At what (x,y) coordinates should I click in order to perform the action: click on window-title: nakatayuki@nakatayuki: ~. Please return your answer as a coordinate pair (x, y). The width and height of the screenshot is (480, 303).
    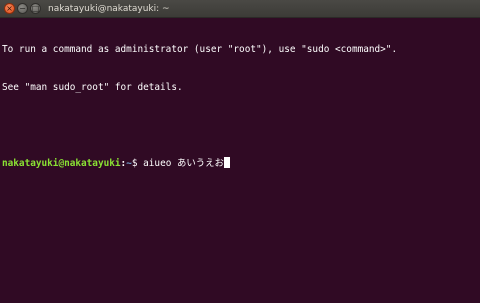
    Looking at the image, I should click on (109, 9).